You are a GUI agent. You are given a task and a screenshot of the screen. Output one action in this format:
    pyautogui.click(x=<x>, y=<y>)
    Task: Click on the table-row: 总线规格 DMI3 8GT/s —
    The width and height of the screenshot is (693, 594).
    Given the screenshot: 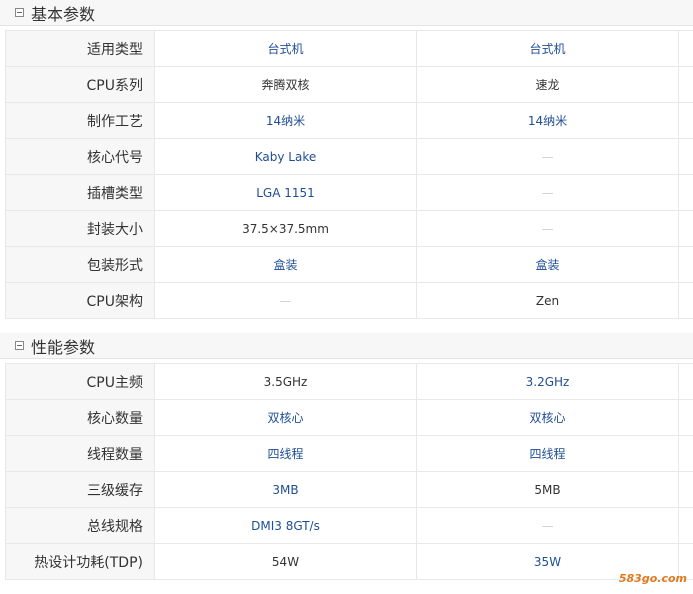 What is the action you would take?
    pyautogui.click(x=349, y=525)
    